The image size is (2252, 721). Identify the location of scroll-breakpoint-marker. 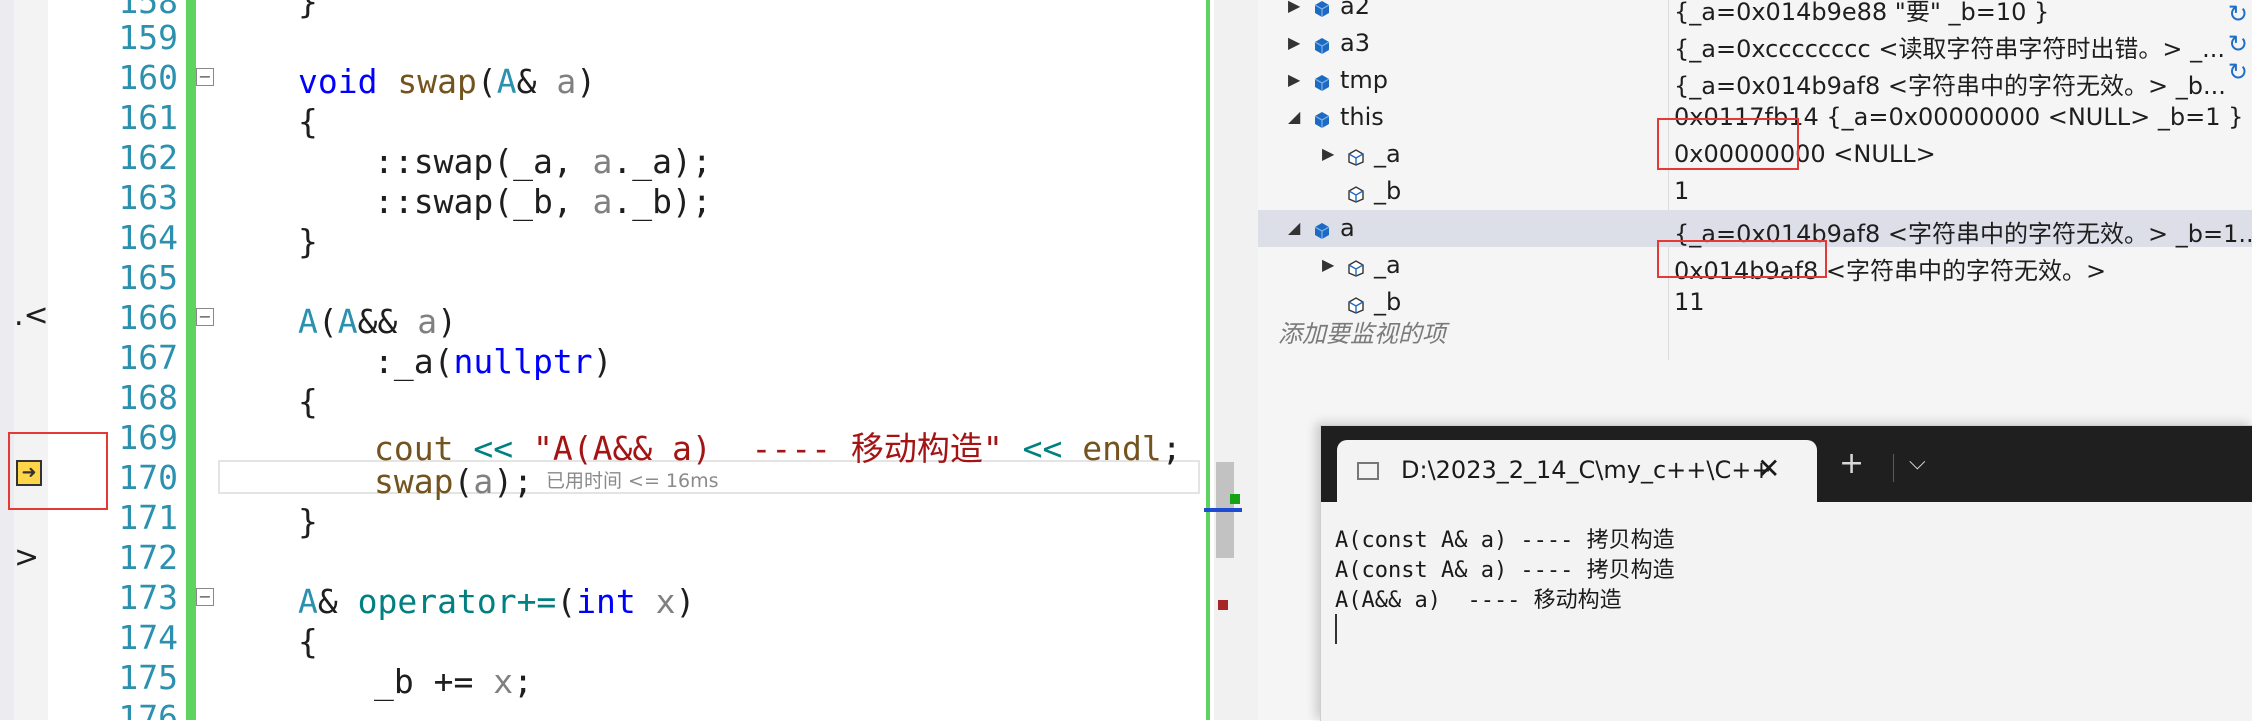
(1223, 605).